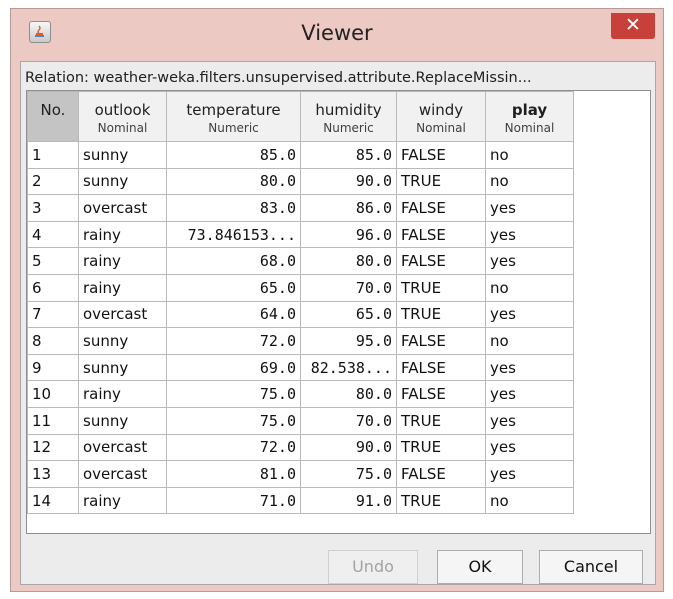  What do you see at coordinates (233, 208) in the screenshot?
I see `cell-temperature: 83.0` at bounding box center [233, 208].